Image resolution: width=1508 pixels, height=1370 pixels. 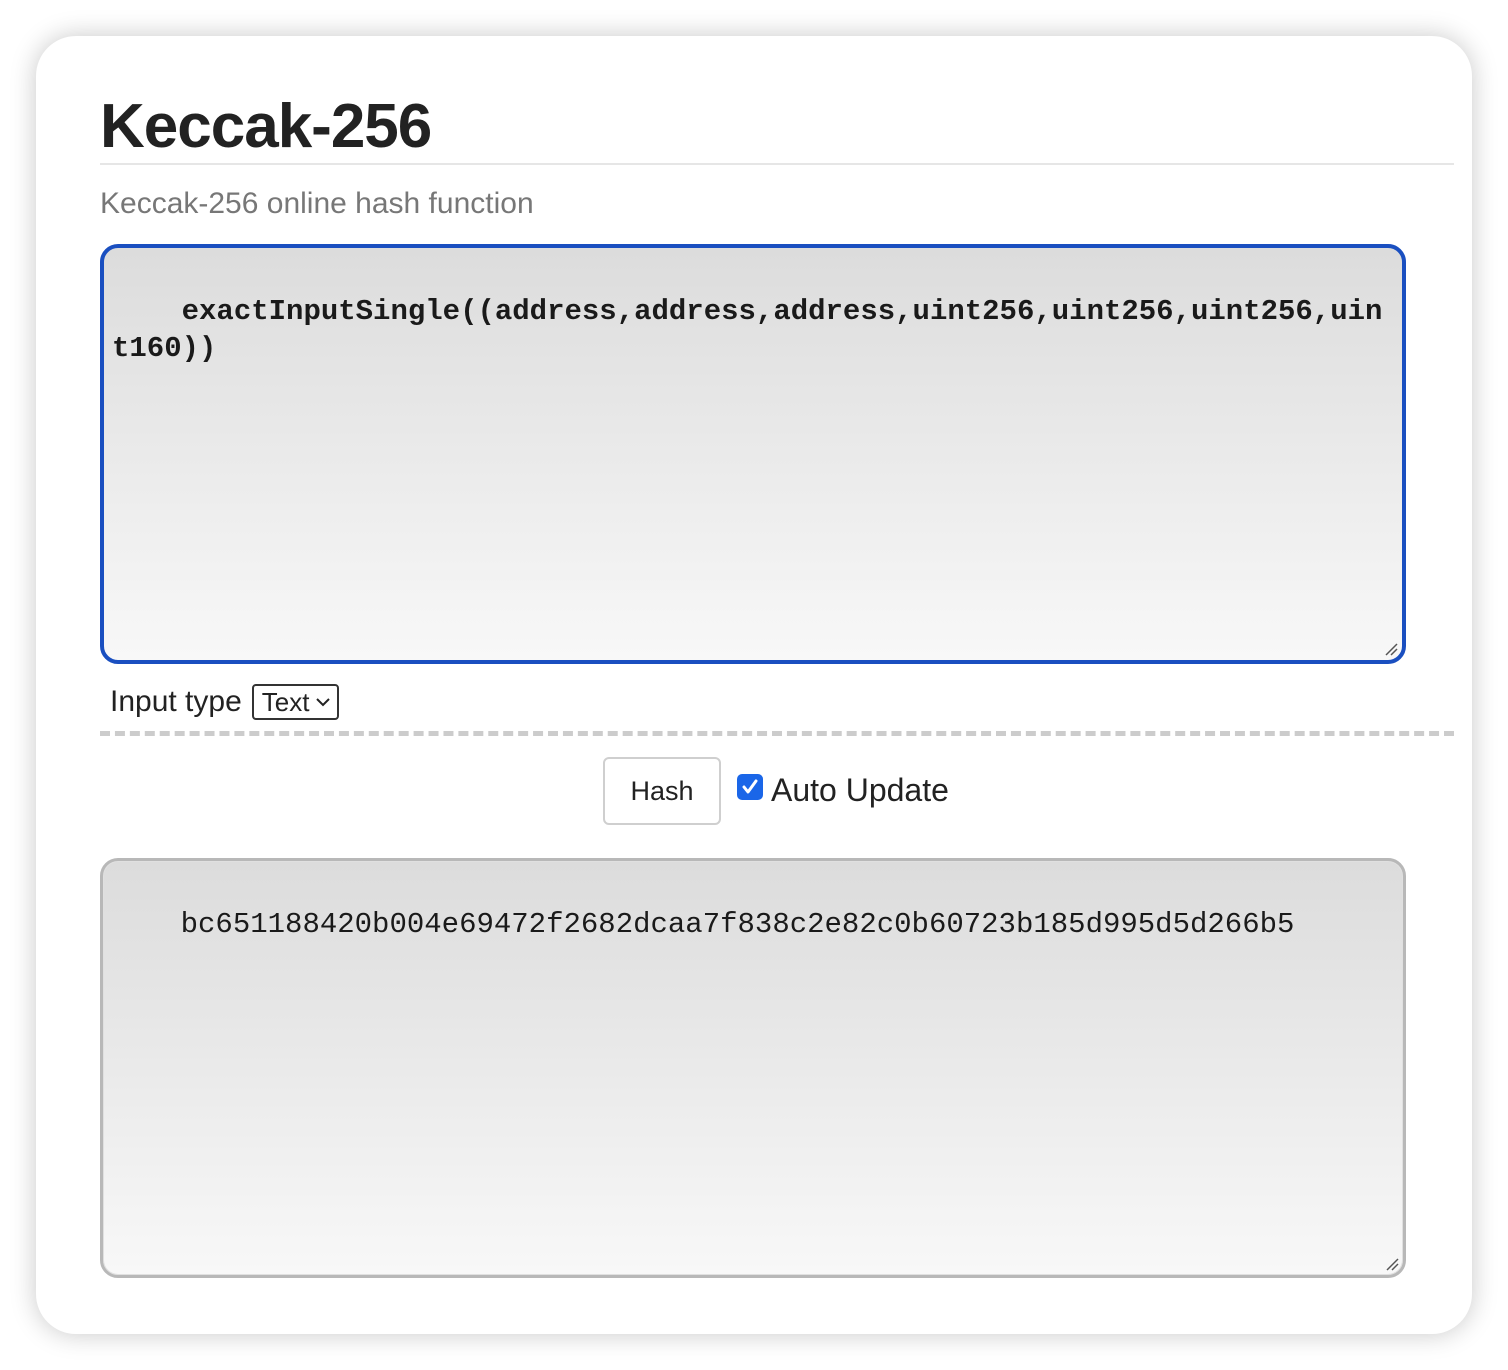 I want to click on section-divider, so click(x=777, y=733).